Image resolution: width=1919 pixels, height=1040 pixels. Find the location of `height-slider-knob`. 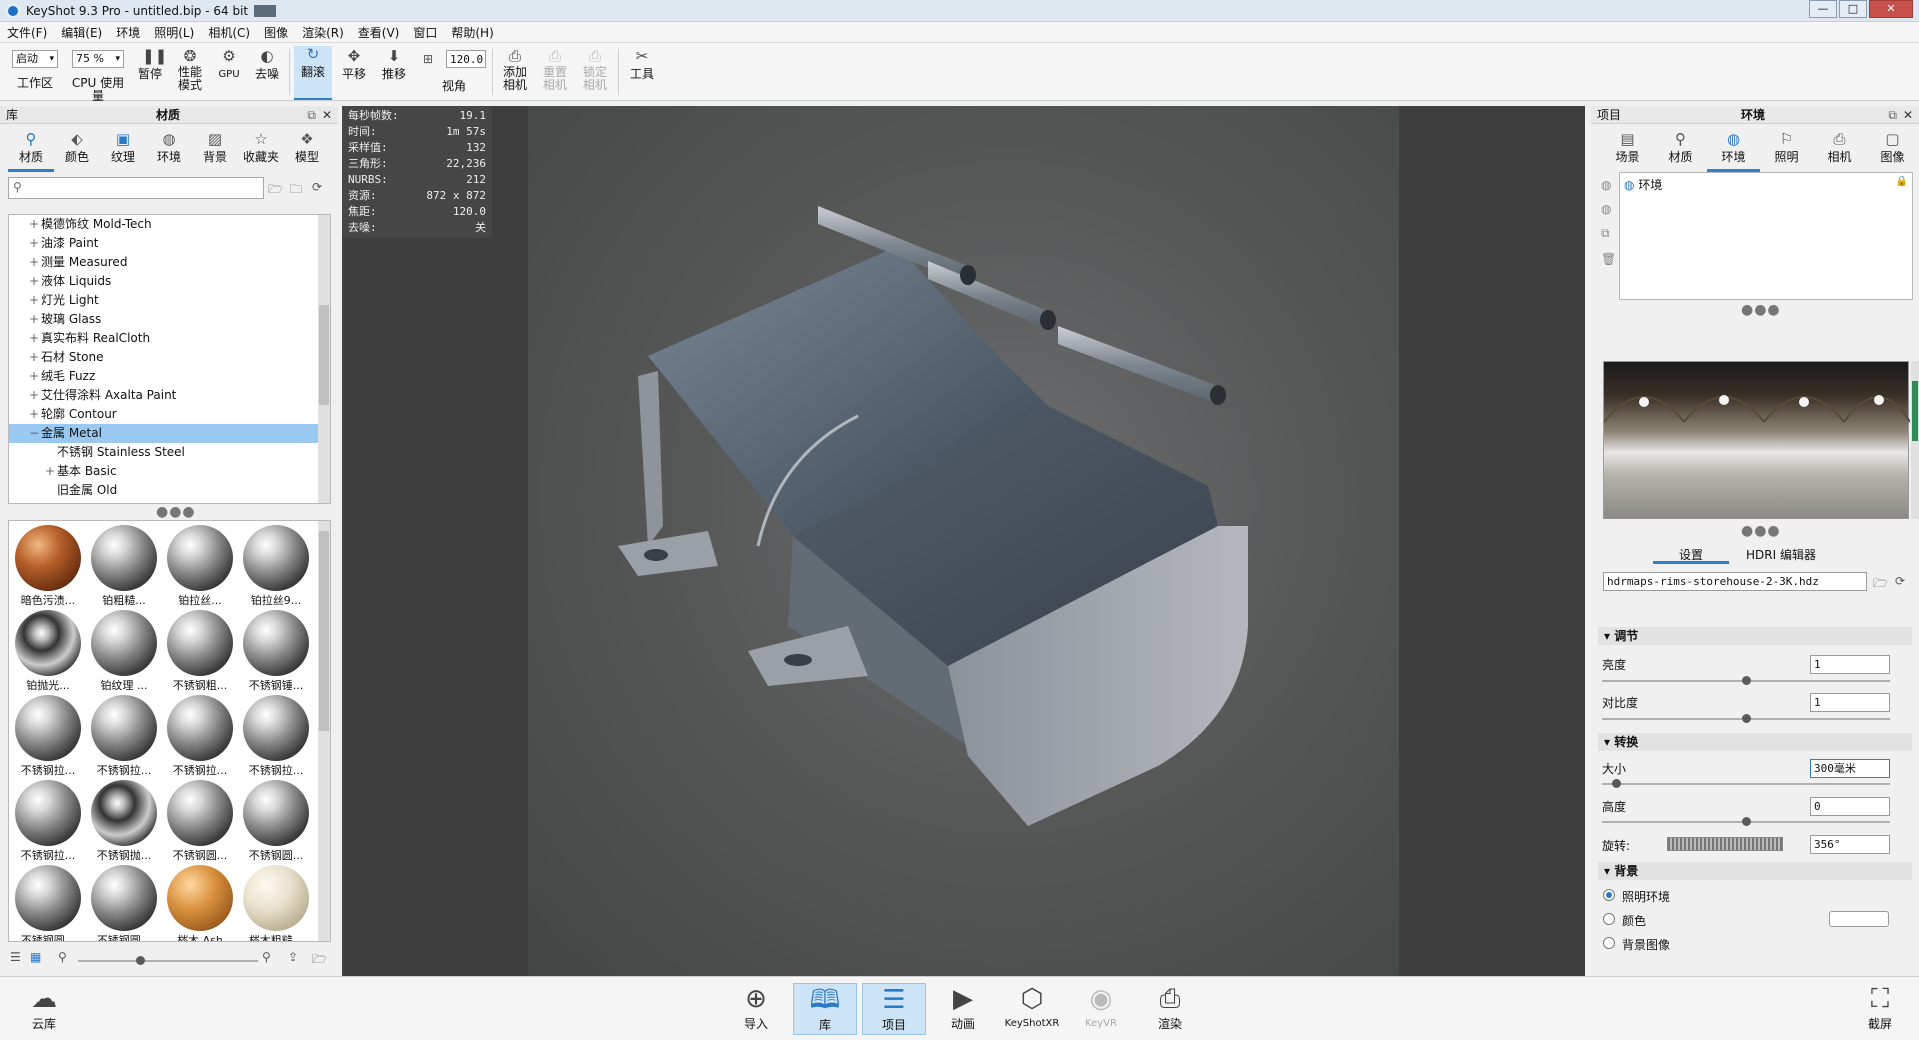

height-slider-knob is located at coordinates (1746, 821).